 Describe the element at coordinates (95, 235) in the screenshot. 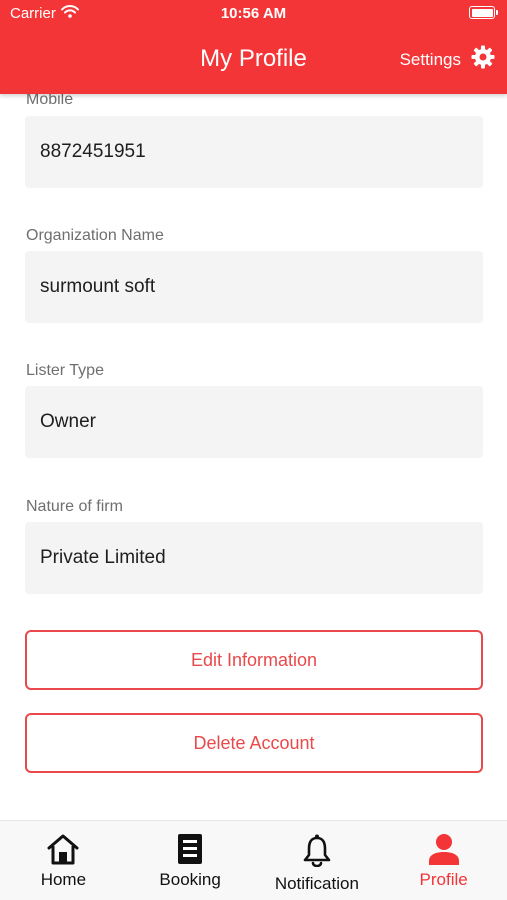

I see `organization-name-label: Organization Name` at that location.